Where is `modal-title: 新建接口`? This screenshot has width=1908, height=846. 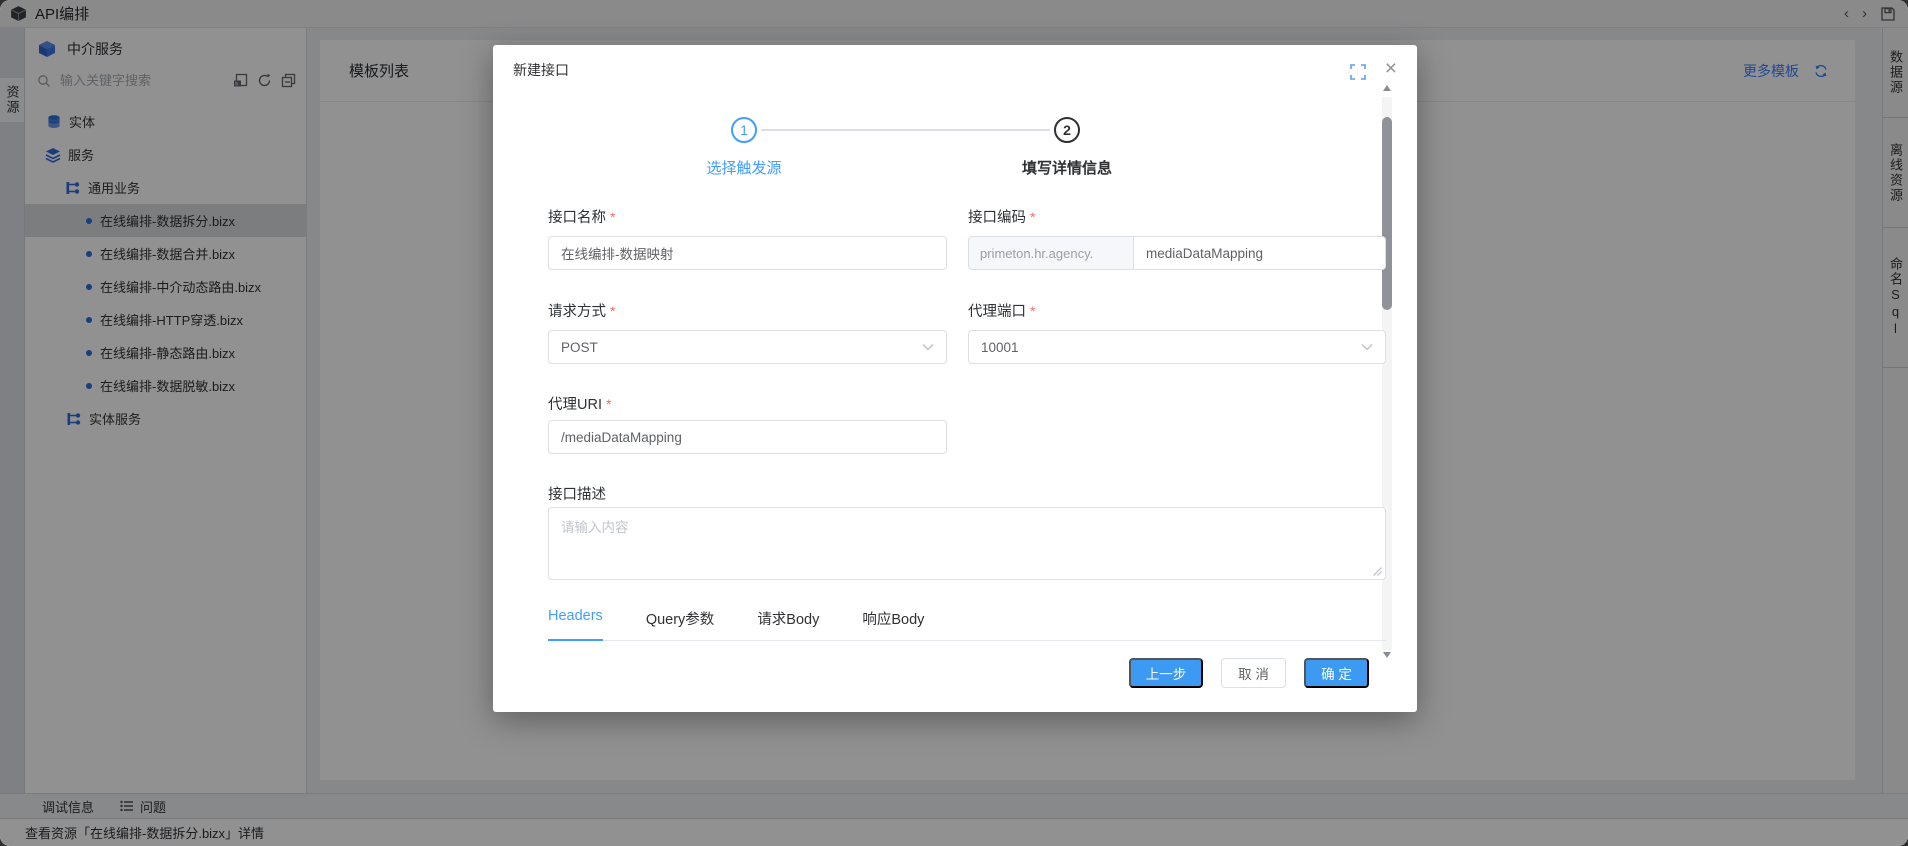
modal-title: 新建接口 is located at coordinates (541, 70).